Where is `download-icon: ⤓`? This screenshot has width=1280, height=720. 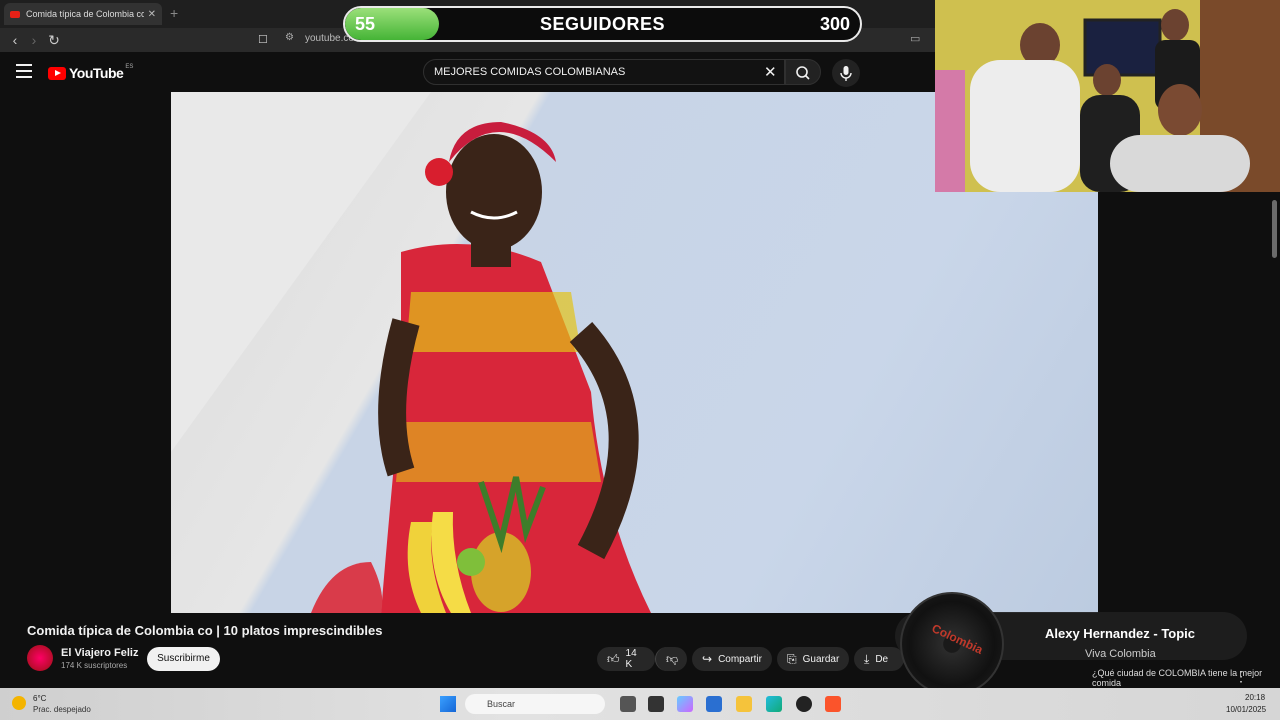
download-icon: ⤓ is located at coordinates (867, 658).